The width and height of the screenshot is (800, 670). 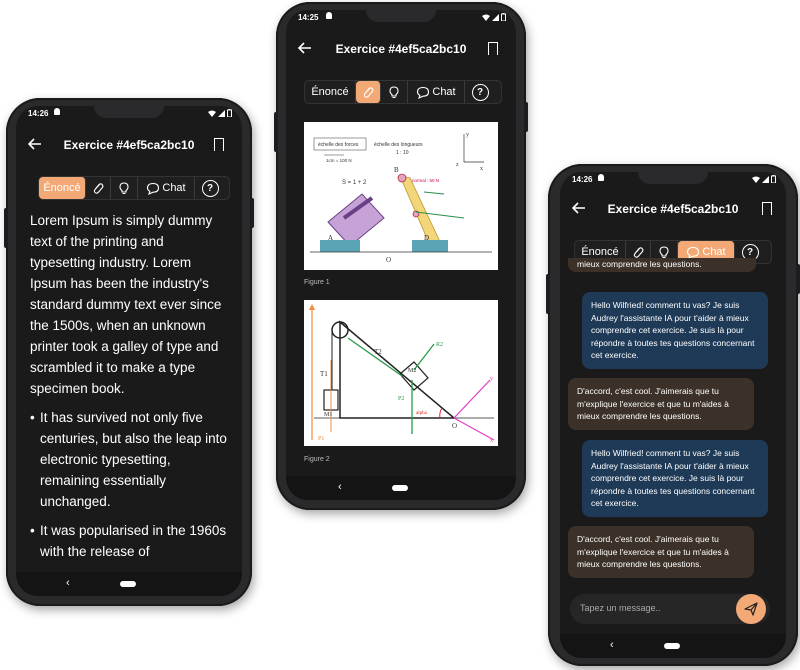 What do you see at coordinates (396, 170) in the screenshot?
I see `fig1-point-b: B` at bounding box center [396, 170].